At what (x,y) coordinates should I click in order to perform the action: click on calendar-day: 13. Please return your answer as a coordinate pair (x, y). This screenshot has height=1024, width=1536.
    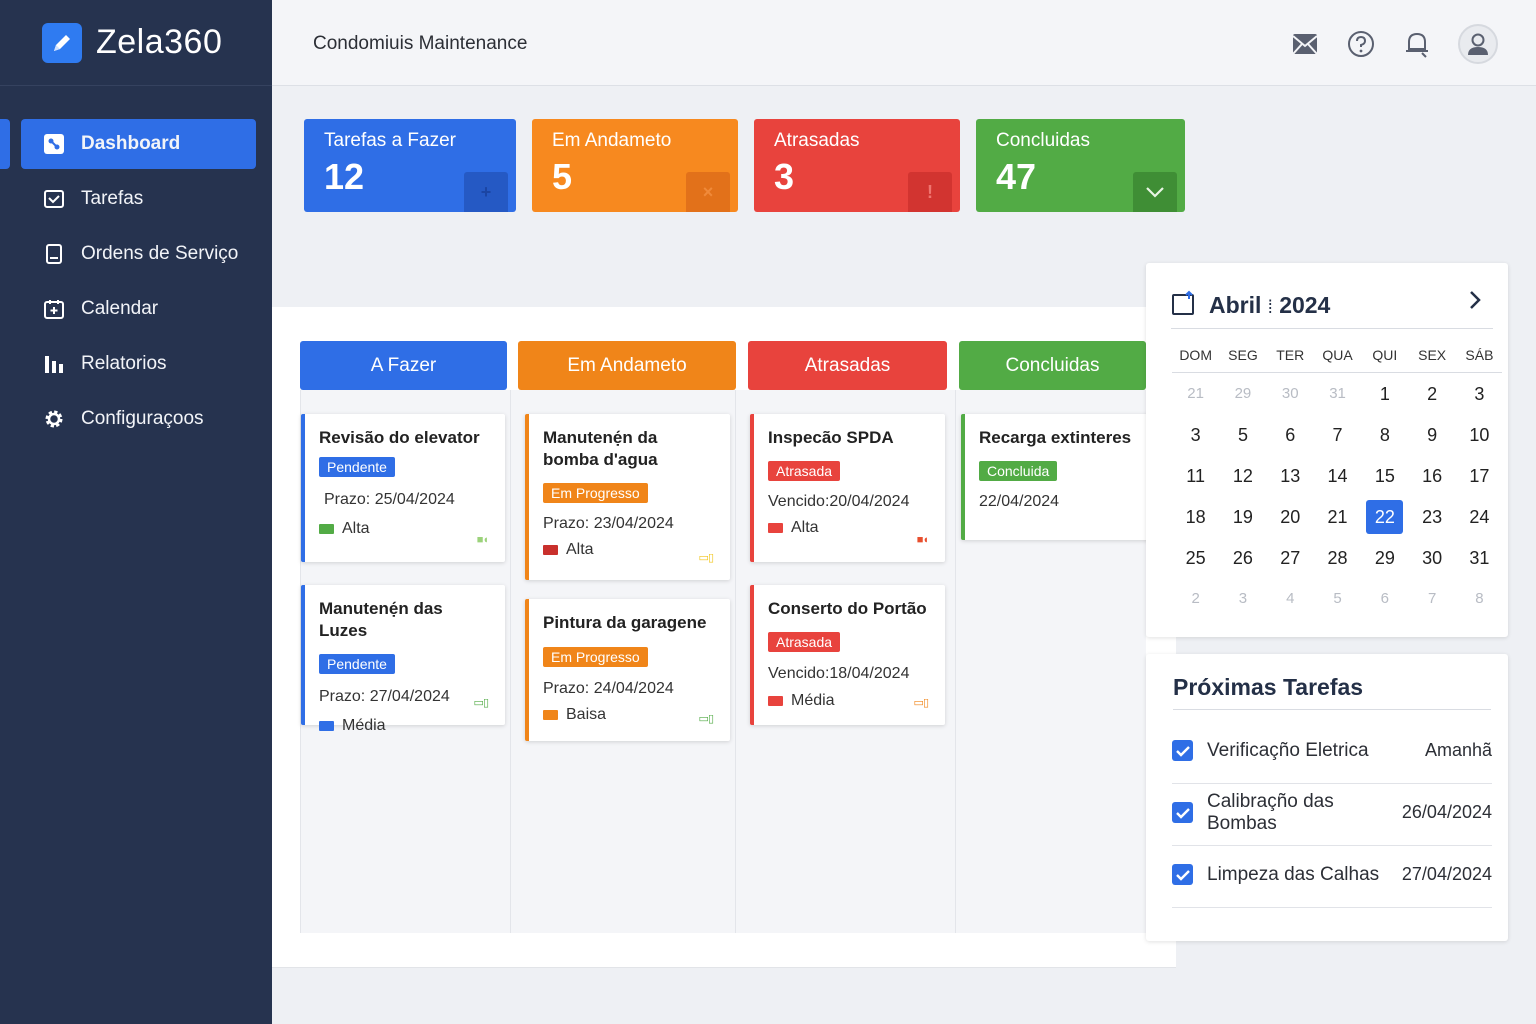
    Looking at the image, I should click on (1290, 476).